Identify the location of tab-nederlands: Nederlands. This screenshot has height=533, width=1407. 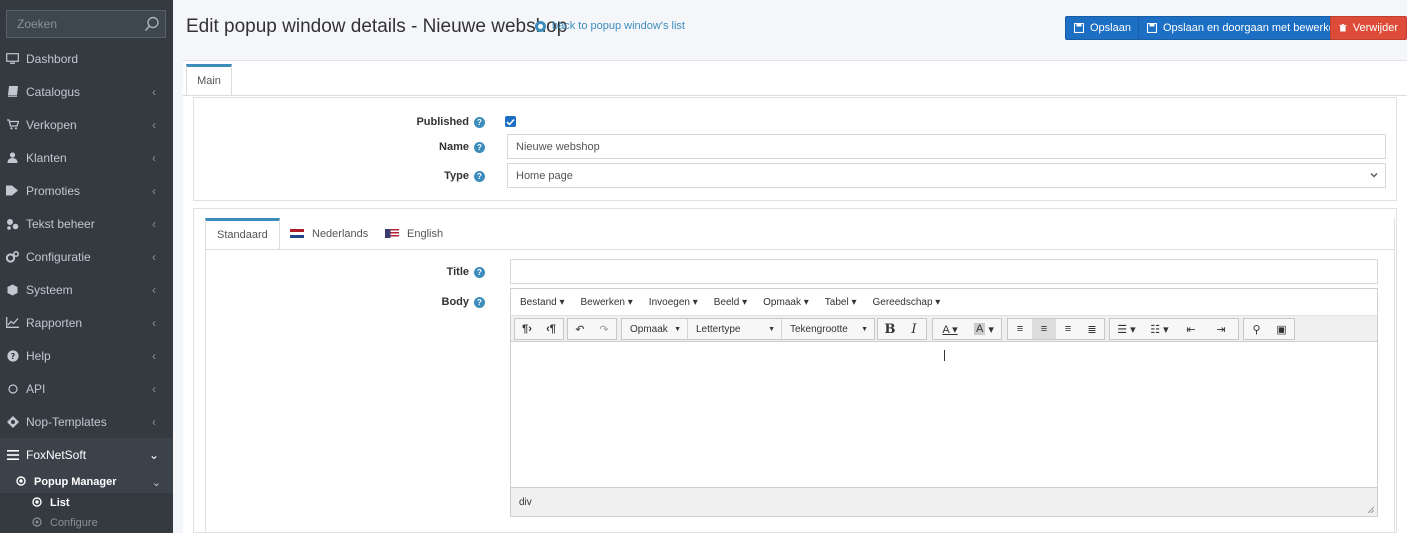
(329, 233).